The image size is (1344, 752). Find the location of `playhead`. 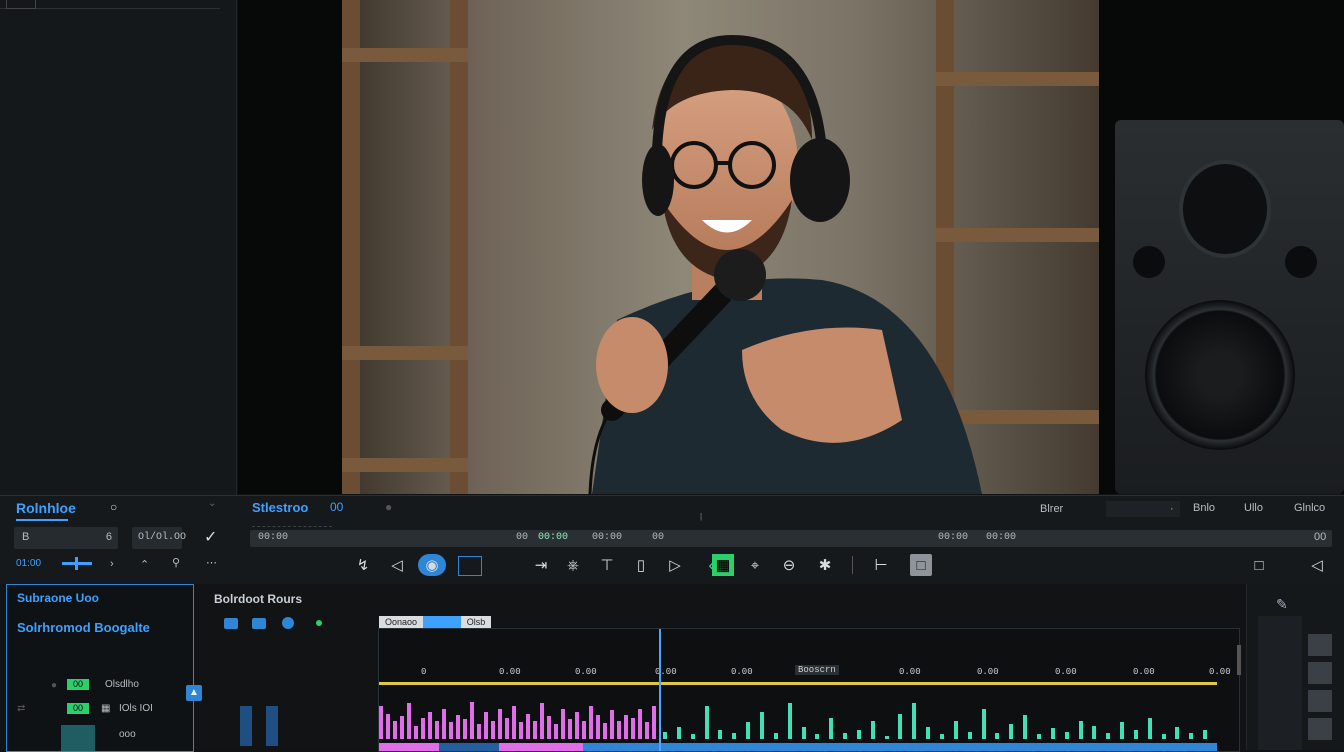

playhead is located at coordinates (660, 690).